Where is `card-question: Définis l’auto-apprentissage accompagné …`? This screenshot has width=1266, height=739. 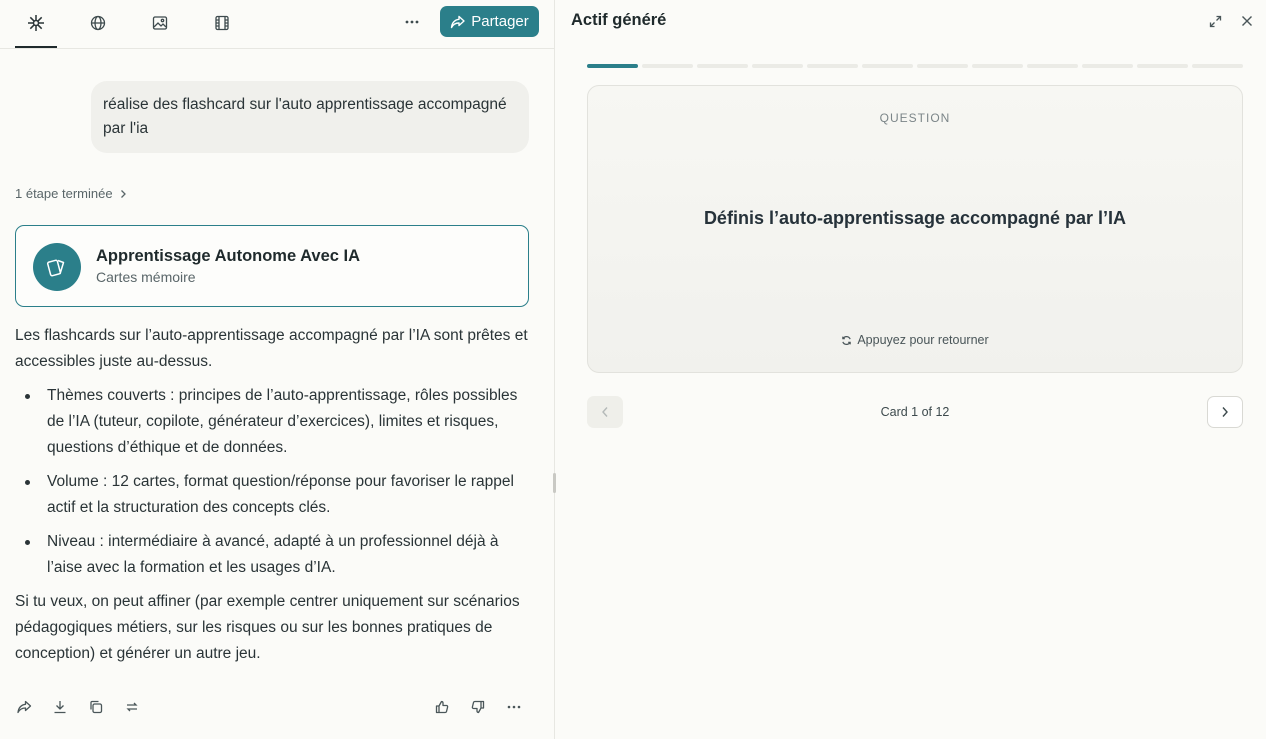
card-question: Définis l’auto-apprentissage accompagné … is located at coordinates (915, 218).